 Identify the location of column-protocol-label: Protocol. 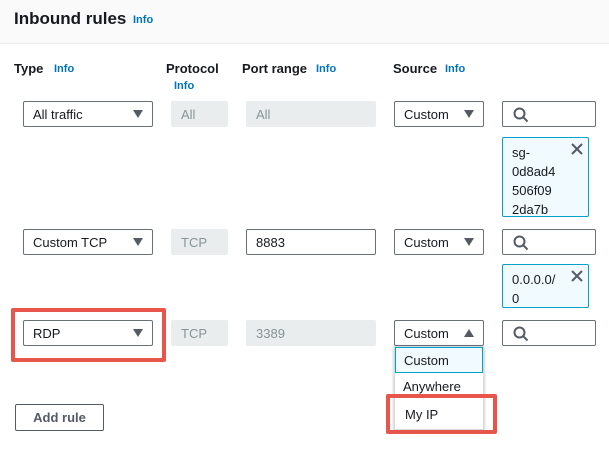
(192, 68).